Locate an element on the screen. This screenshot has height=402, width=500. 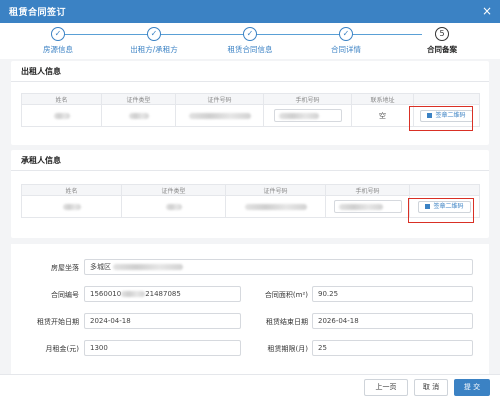
step-contract-filing: 5 合同备案 is located at coordinates (442, 41).